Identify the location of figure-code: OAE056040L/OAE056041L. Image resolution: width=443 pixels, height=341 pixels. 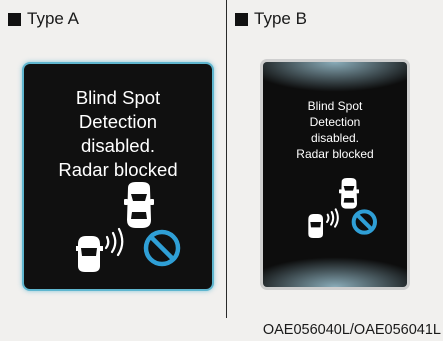
(351, 330).